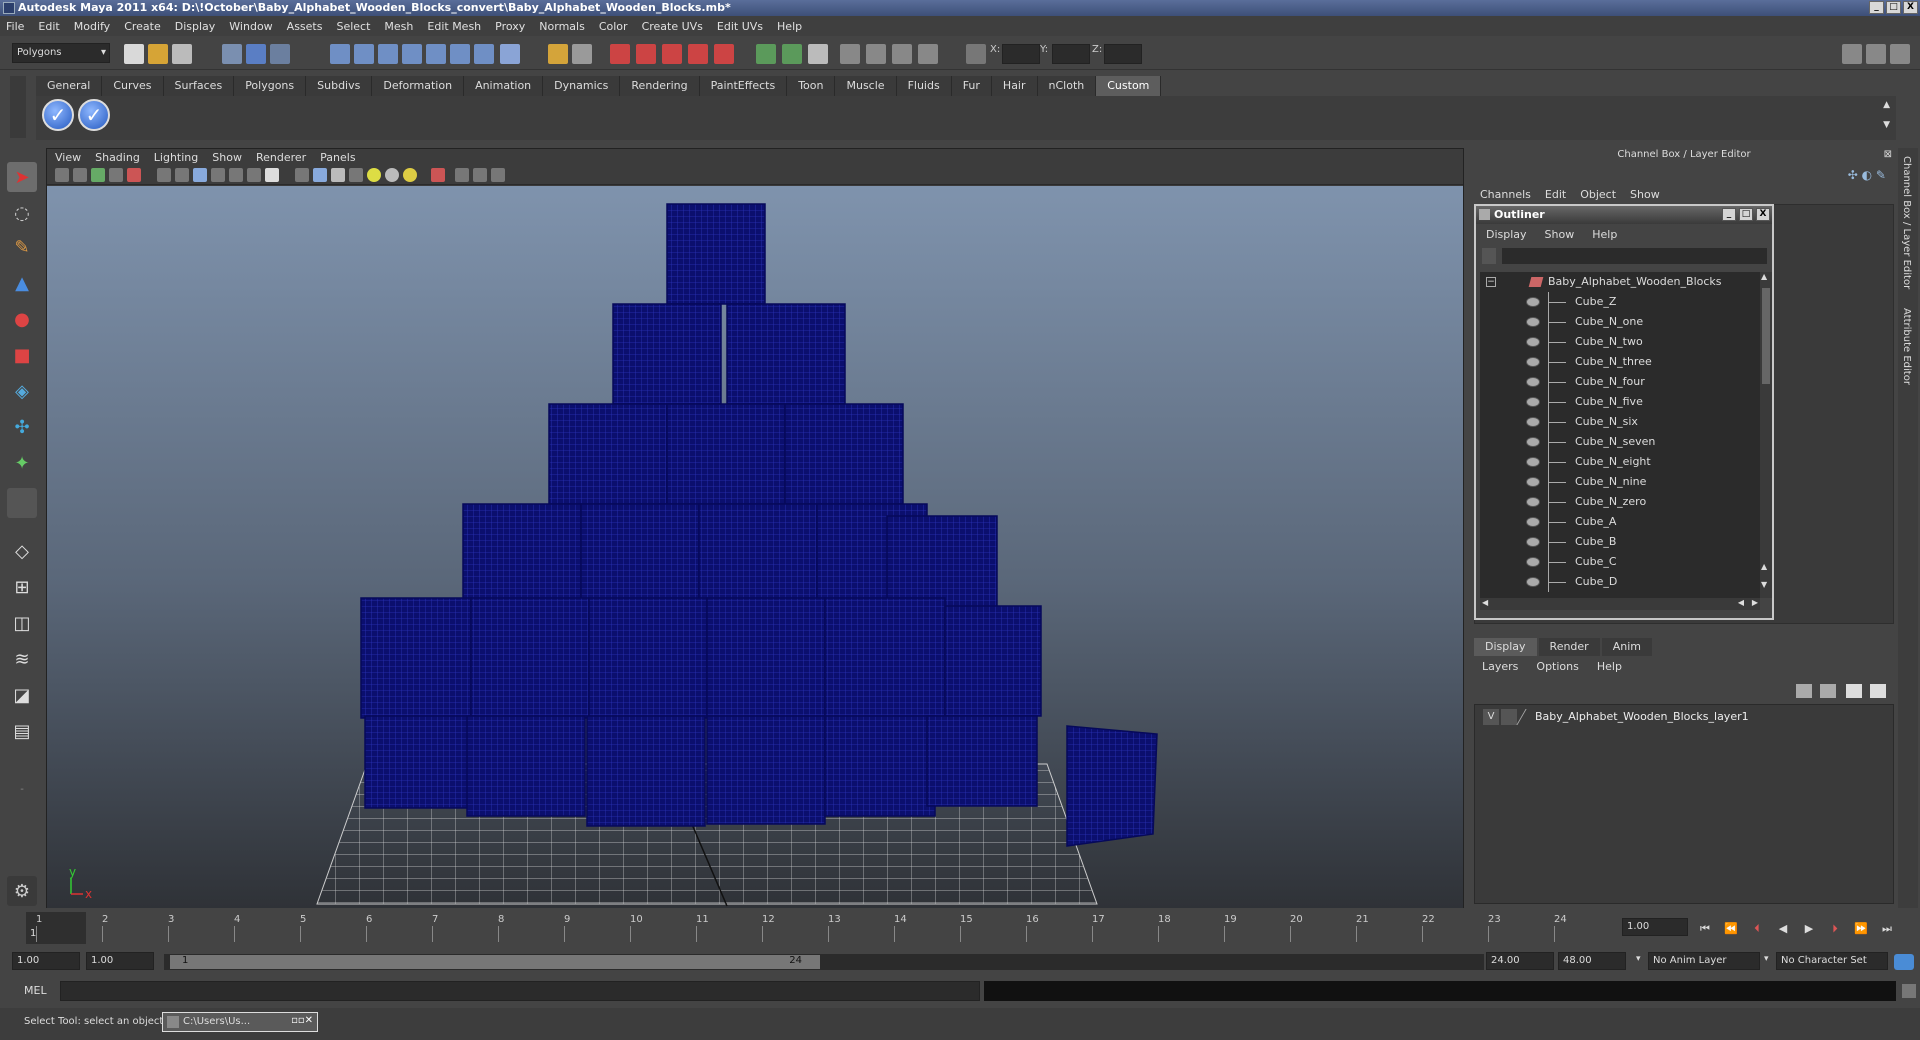 The height and width of the screenshot is (1040, 1920). What do you see at coordinates (1500, 666) in the screenshot?
I see `layer-menu-layers: Layers` at bounding box center [1500, 666].